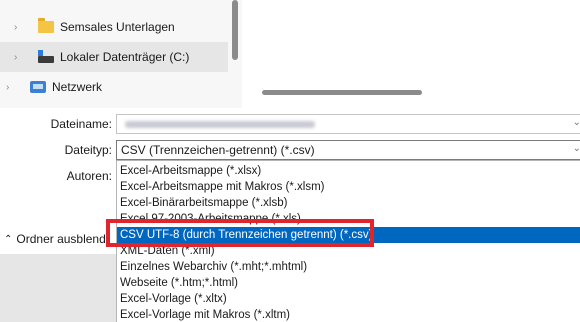 This screenshot has height=322, width=580. Describe the element at coordinates (348, 187) in the screenshot. I see `dropdown-option: Excel-Arbeitsmappe mit Makros (*.xlsm)` at that location.